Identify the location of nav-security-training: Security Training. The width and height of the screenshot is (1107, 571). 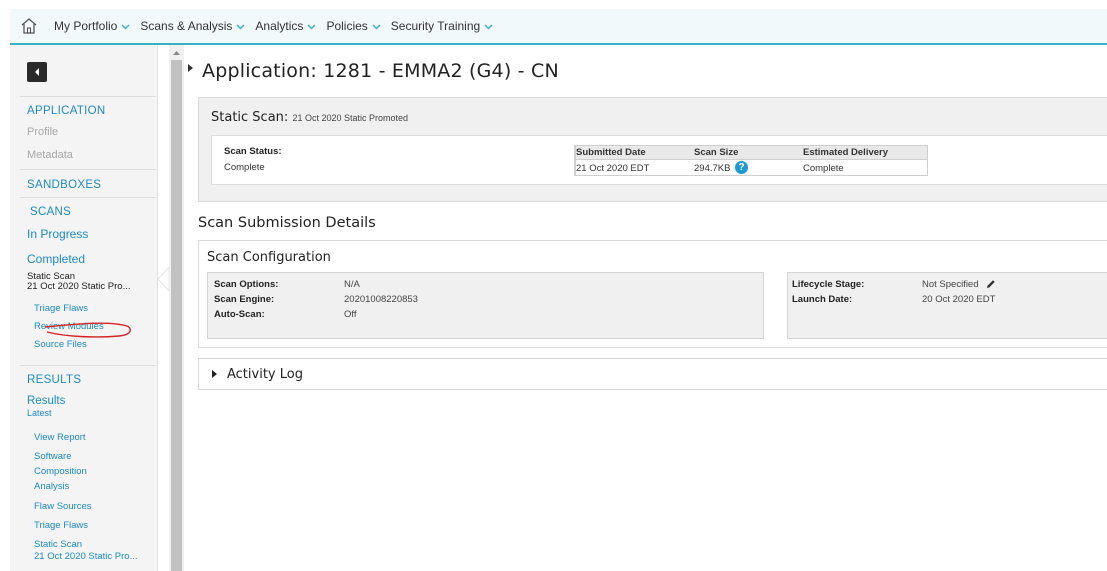
(442, 26).